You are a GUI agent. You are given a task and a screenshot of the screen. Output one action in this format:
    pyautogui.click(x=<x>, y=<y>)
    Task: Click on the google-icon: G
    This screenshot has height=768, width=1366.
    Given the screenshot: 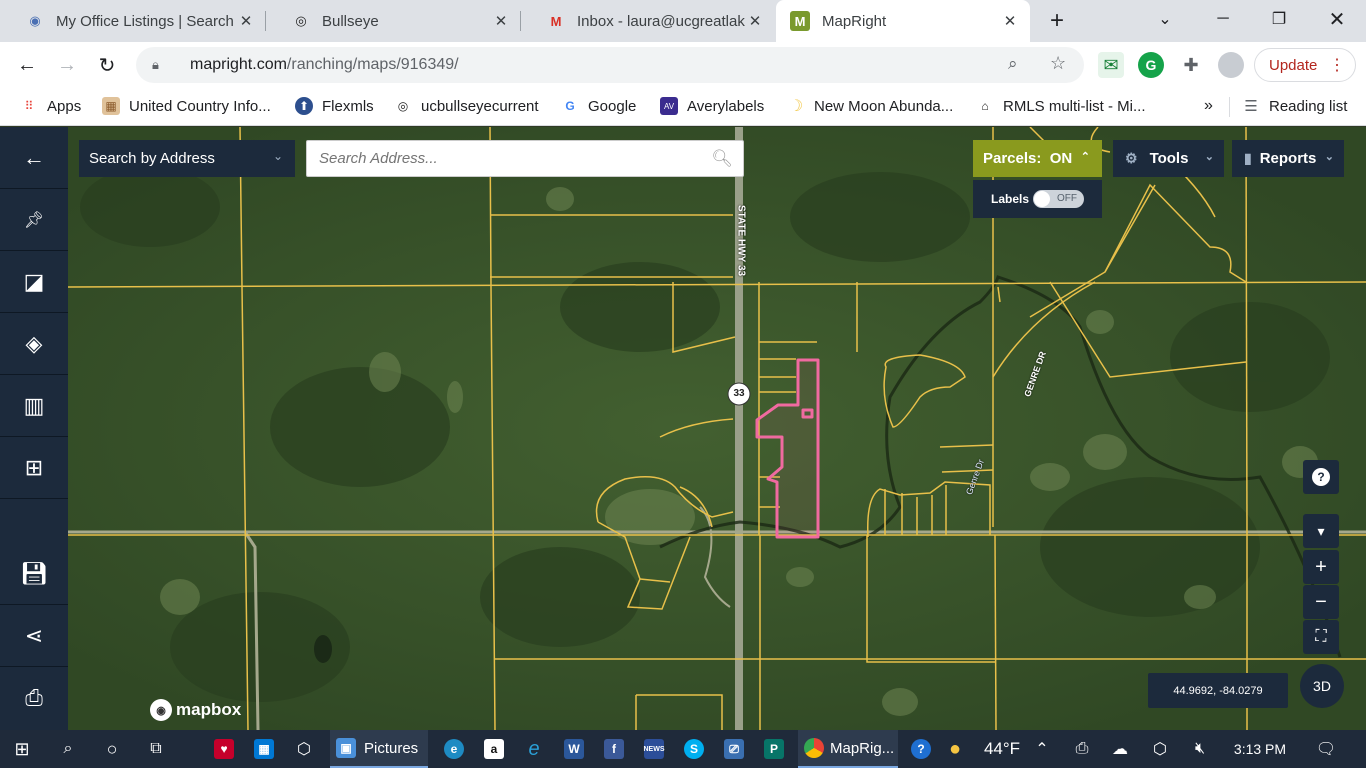 What is the action you would take?
    pyautogui.click(x=570, y=106)
    